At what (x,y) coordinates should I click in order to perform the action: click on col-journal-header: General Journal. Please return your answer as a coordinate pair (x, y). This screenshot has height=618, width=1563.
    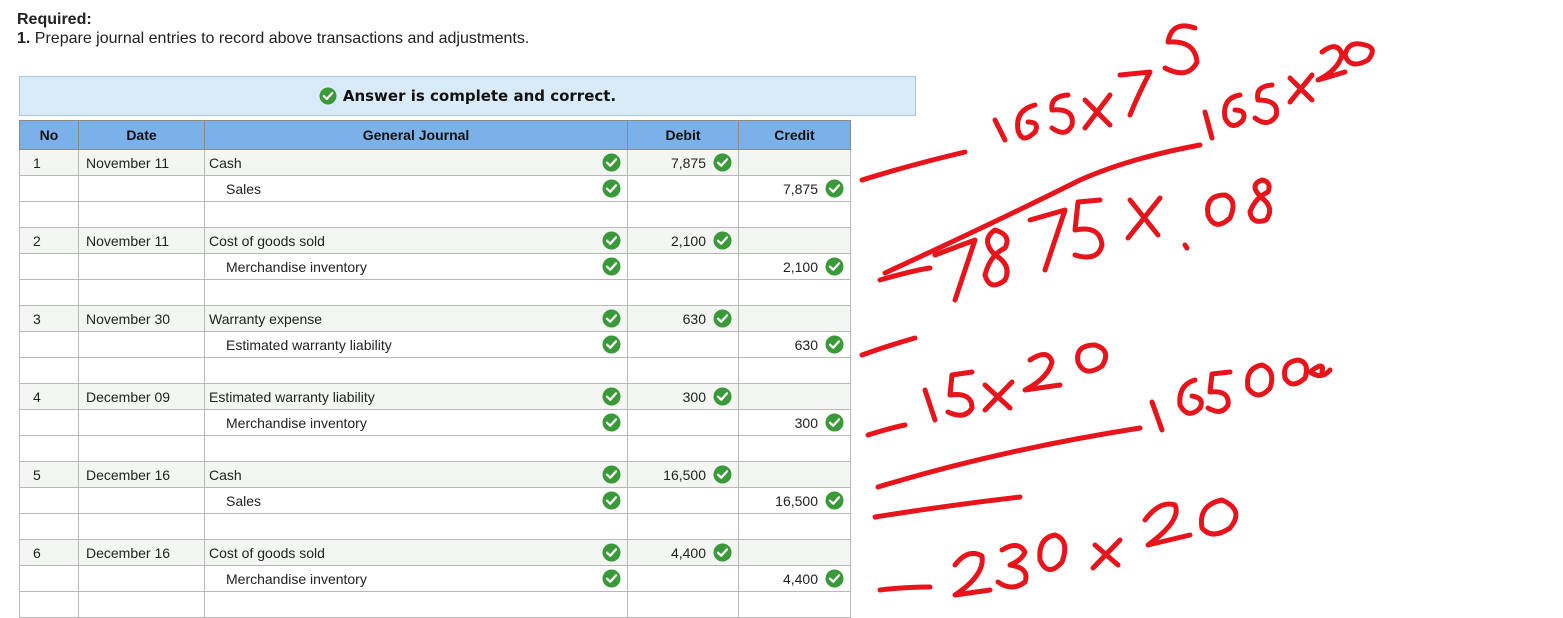
    Looking at the image, I should click on (416, 135).